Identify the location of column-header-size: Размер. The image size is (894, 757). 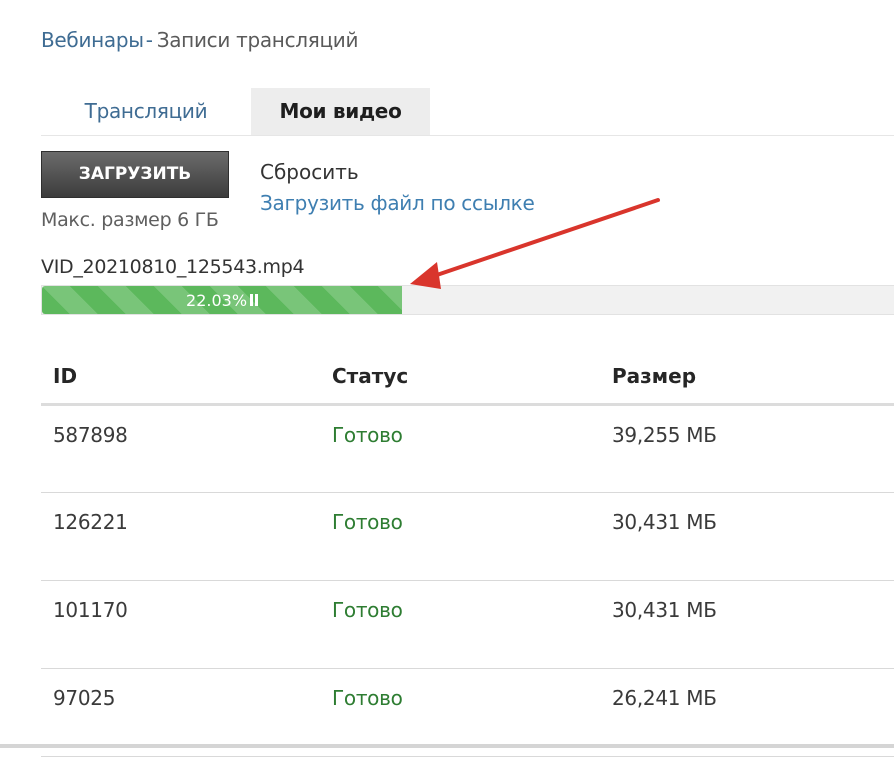
(747, 377).